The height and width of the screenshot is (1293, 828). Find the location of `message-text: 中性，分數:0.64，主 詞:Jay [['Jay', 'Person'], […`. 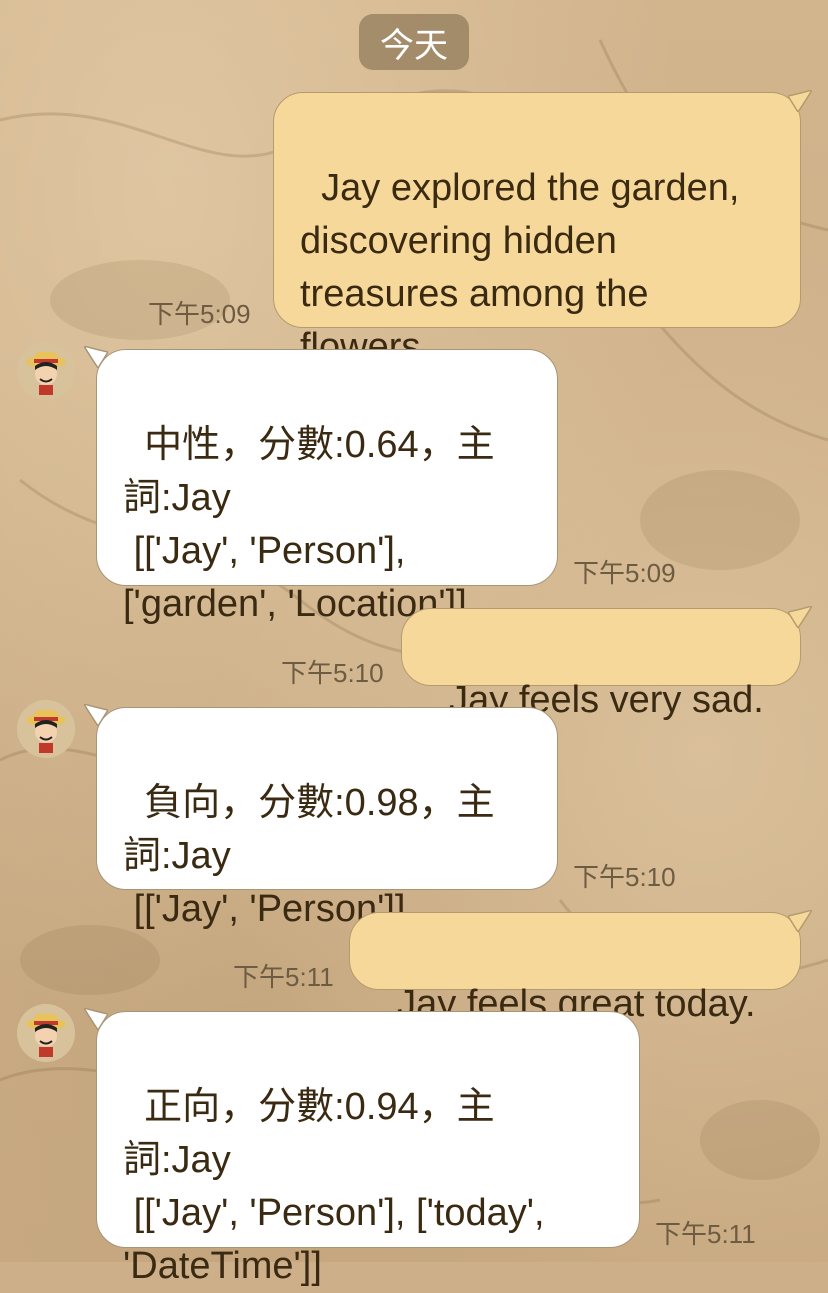

message-text: 中性，分數:0.64，主 詞:Jay [['Jay', 'Person'], [… is located at coordinates (309, 524).